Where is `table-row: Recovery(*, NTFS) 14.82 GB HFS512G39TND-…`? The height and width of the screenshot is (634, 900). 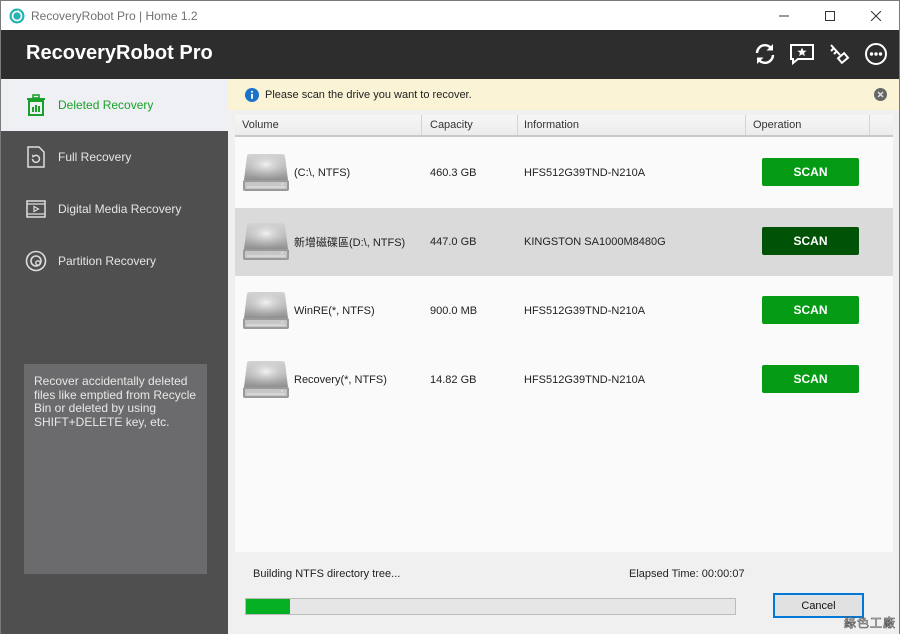
table-row: Recovery(*, NTFS) 14.82 GB HFS512G39TND-… is located at coordinates (564, 380).